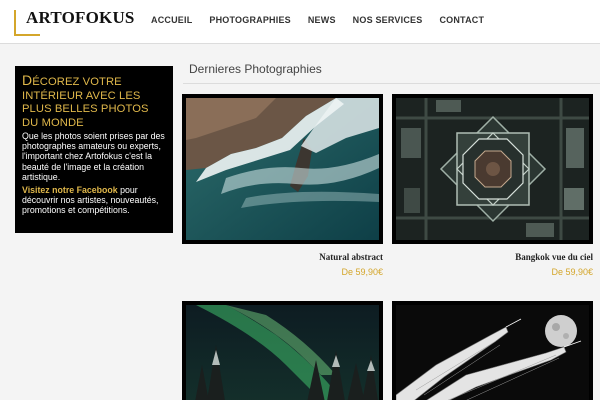 This screenshot has height=400, width=600. What do you see at coordinates (171, 22) in the screenshot?
I see `nav-item-accueil: ACCUEIL` at bounding box center [171, 22].